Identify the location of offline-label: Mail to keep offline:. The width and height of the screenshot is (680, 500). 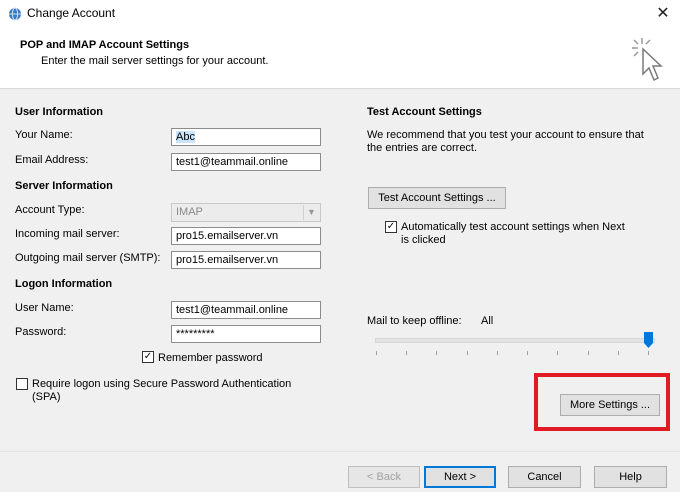
(414, 321).